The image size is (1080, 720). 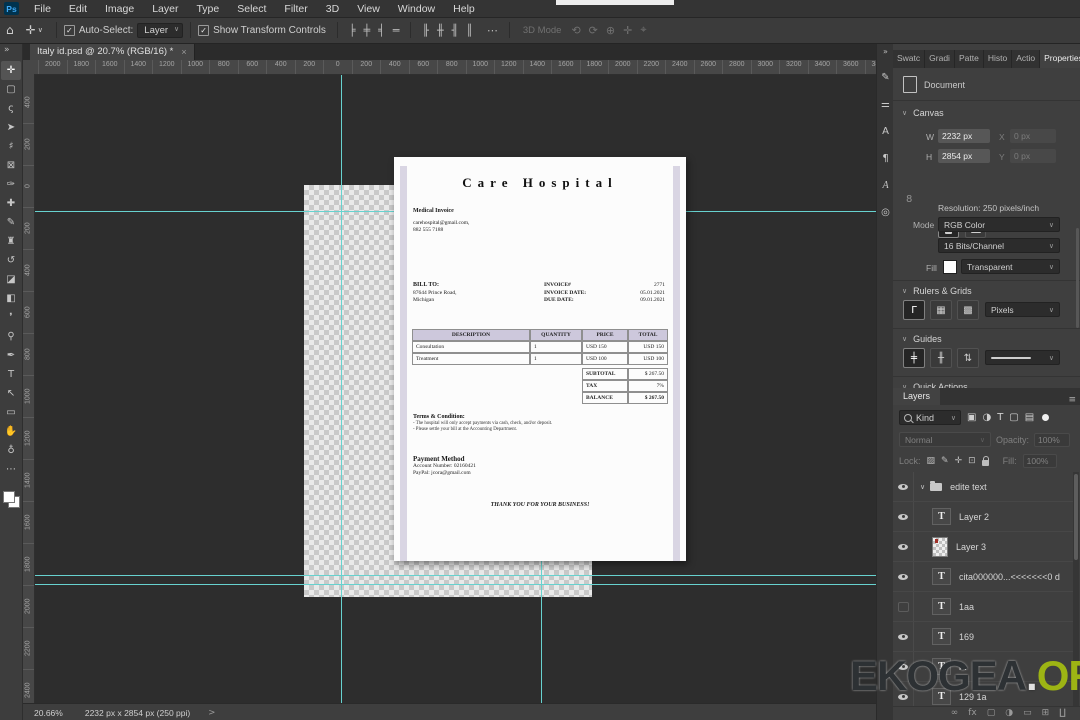 I want to click on history-brush-tool: ↺, so click(x=11, y=260).